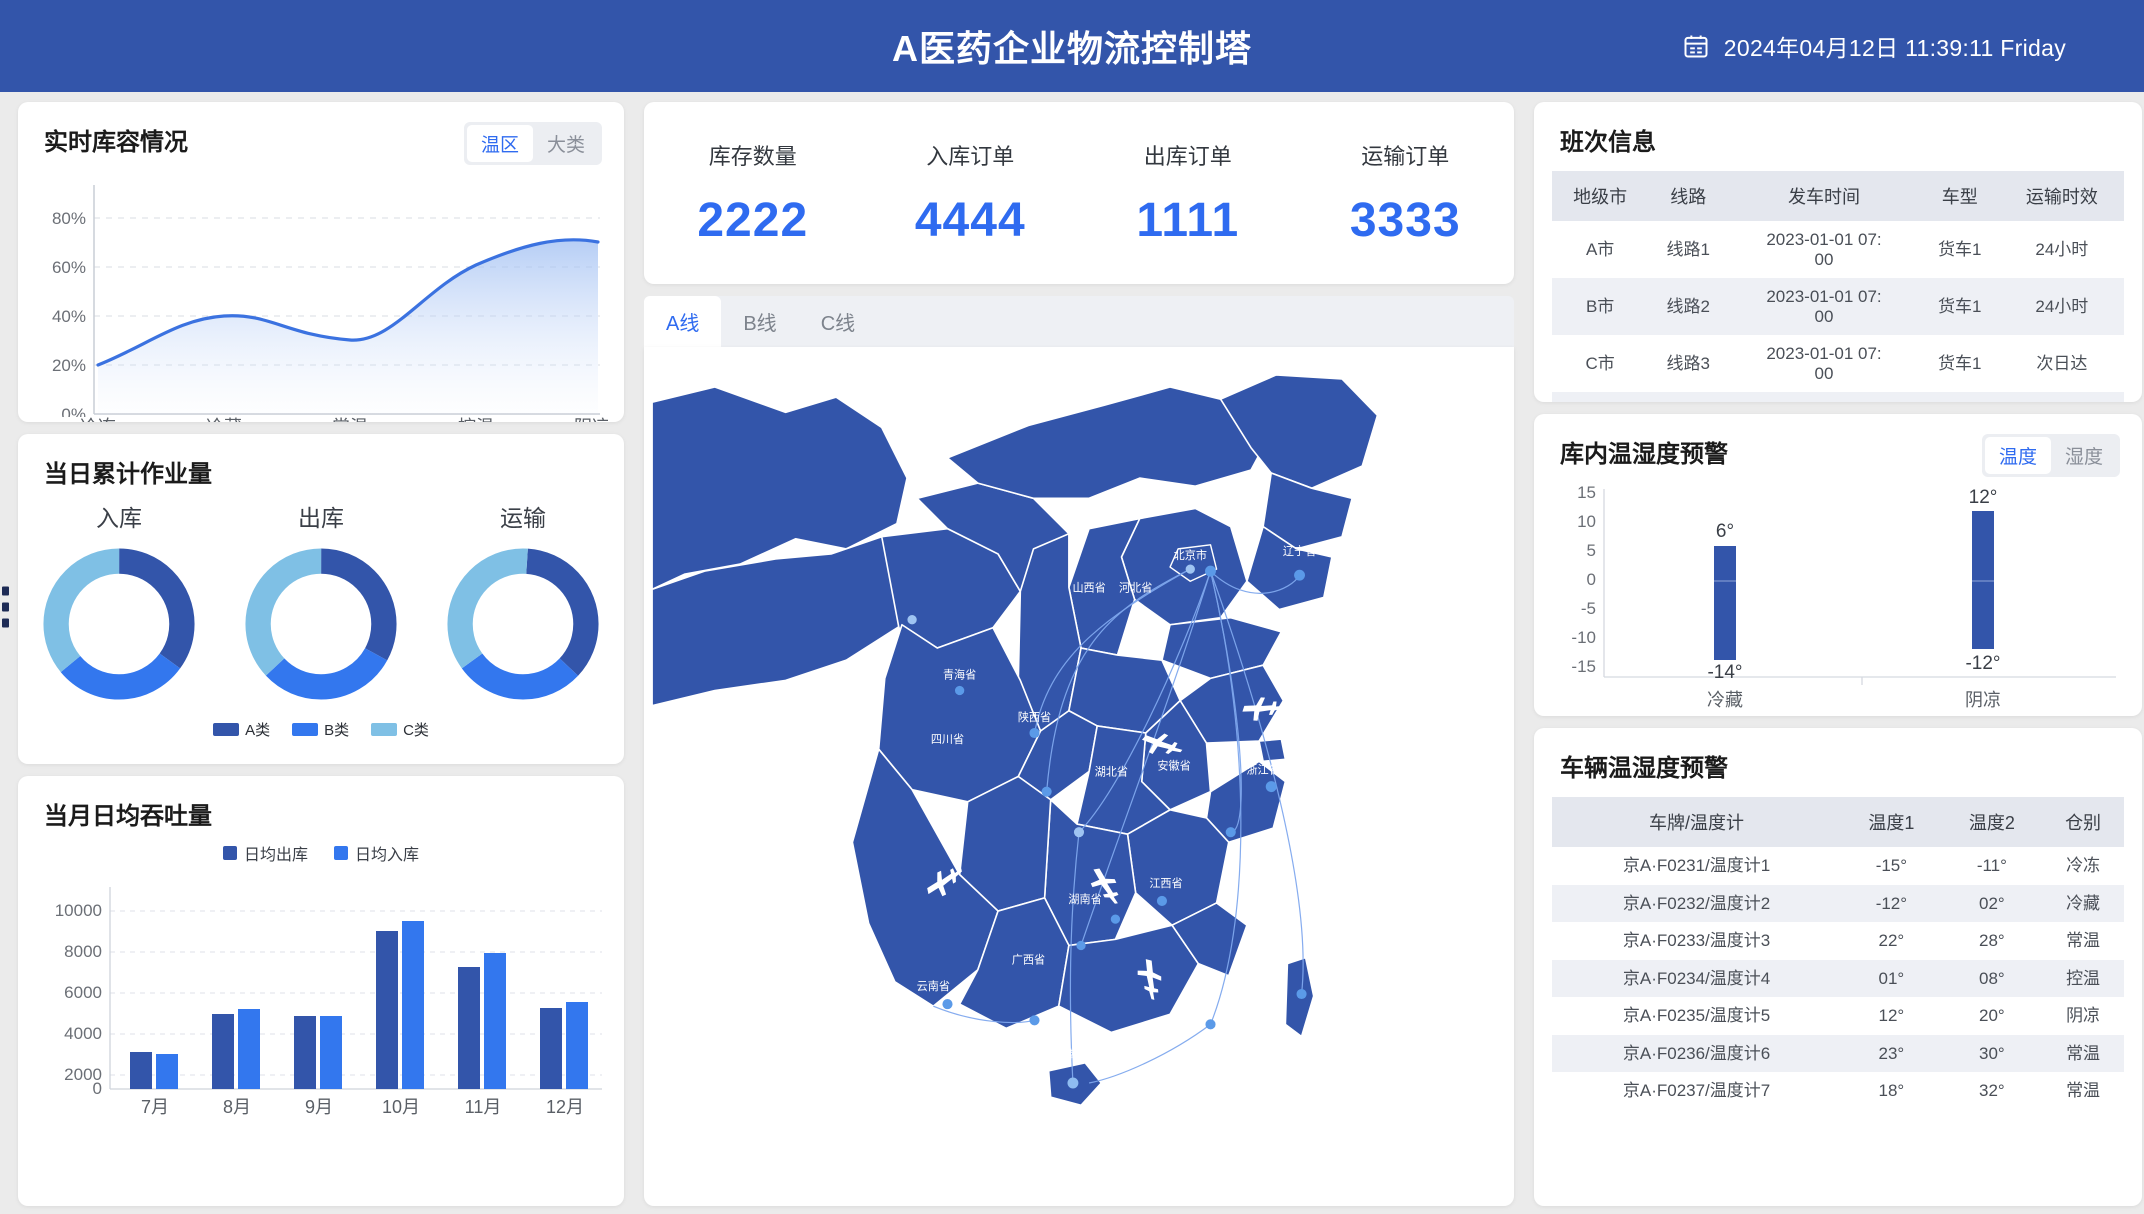  Describe the element at coordinates (1688, 306) in the screenshot. I see `cell-route: 线路2` at that location.